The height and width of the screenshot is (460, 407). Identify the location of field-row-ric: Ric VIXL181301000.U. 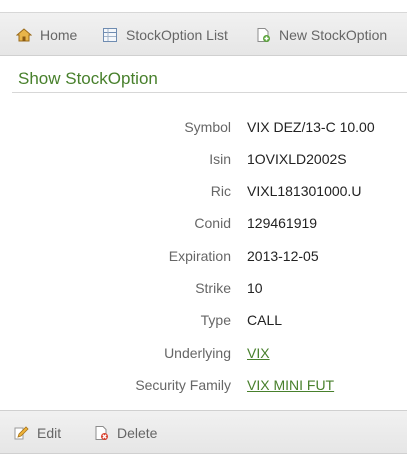
(203, 191).